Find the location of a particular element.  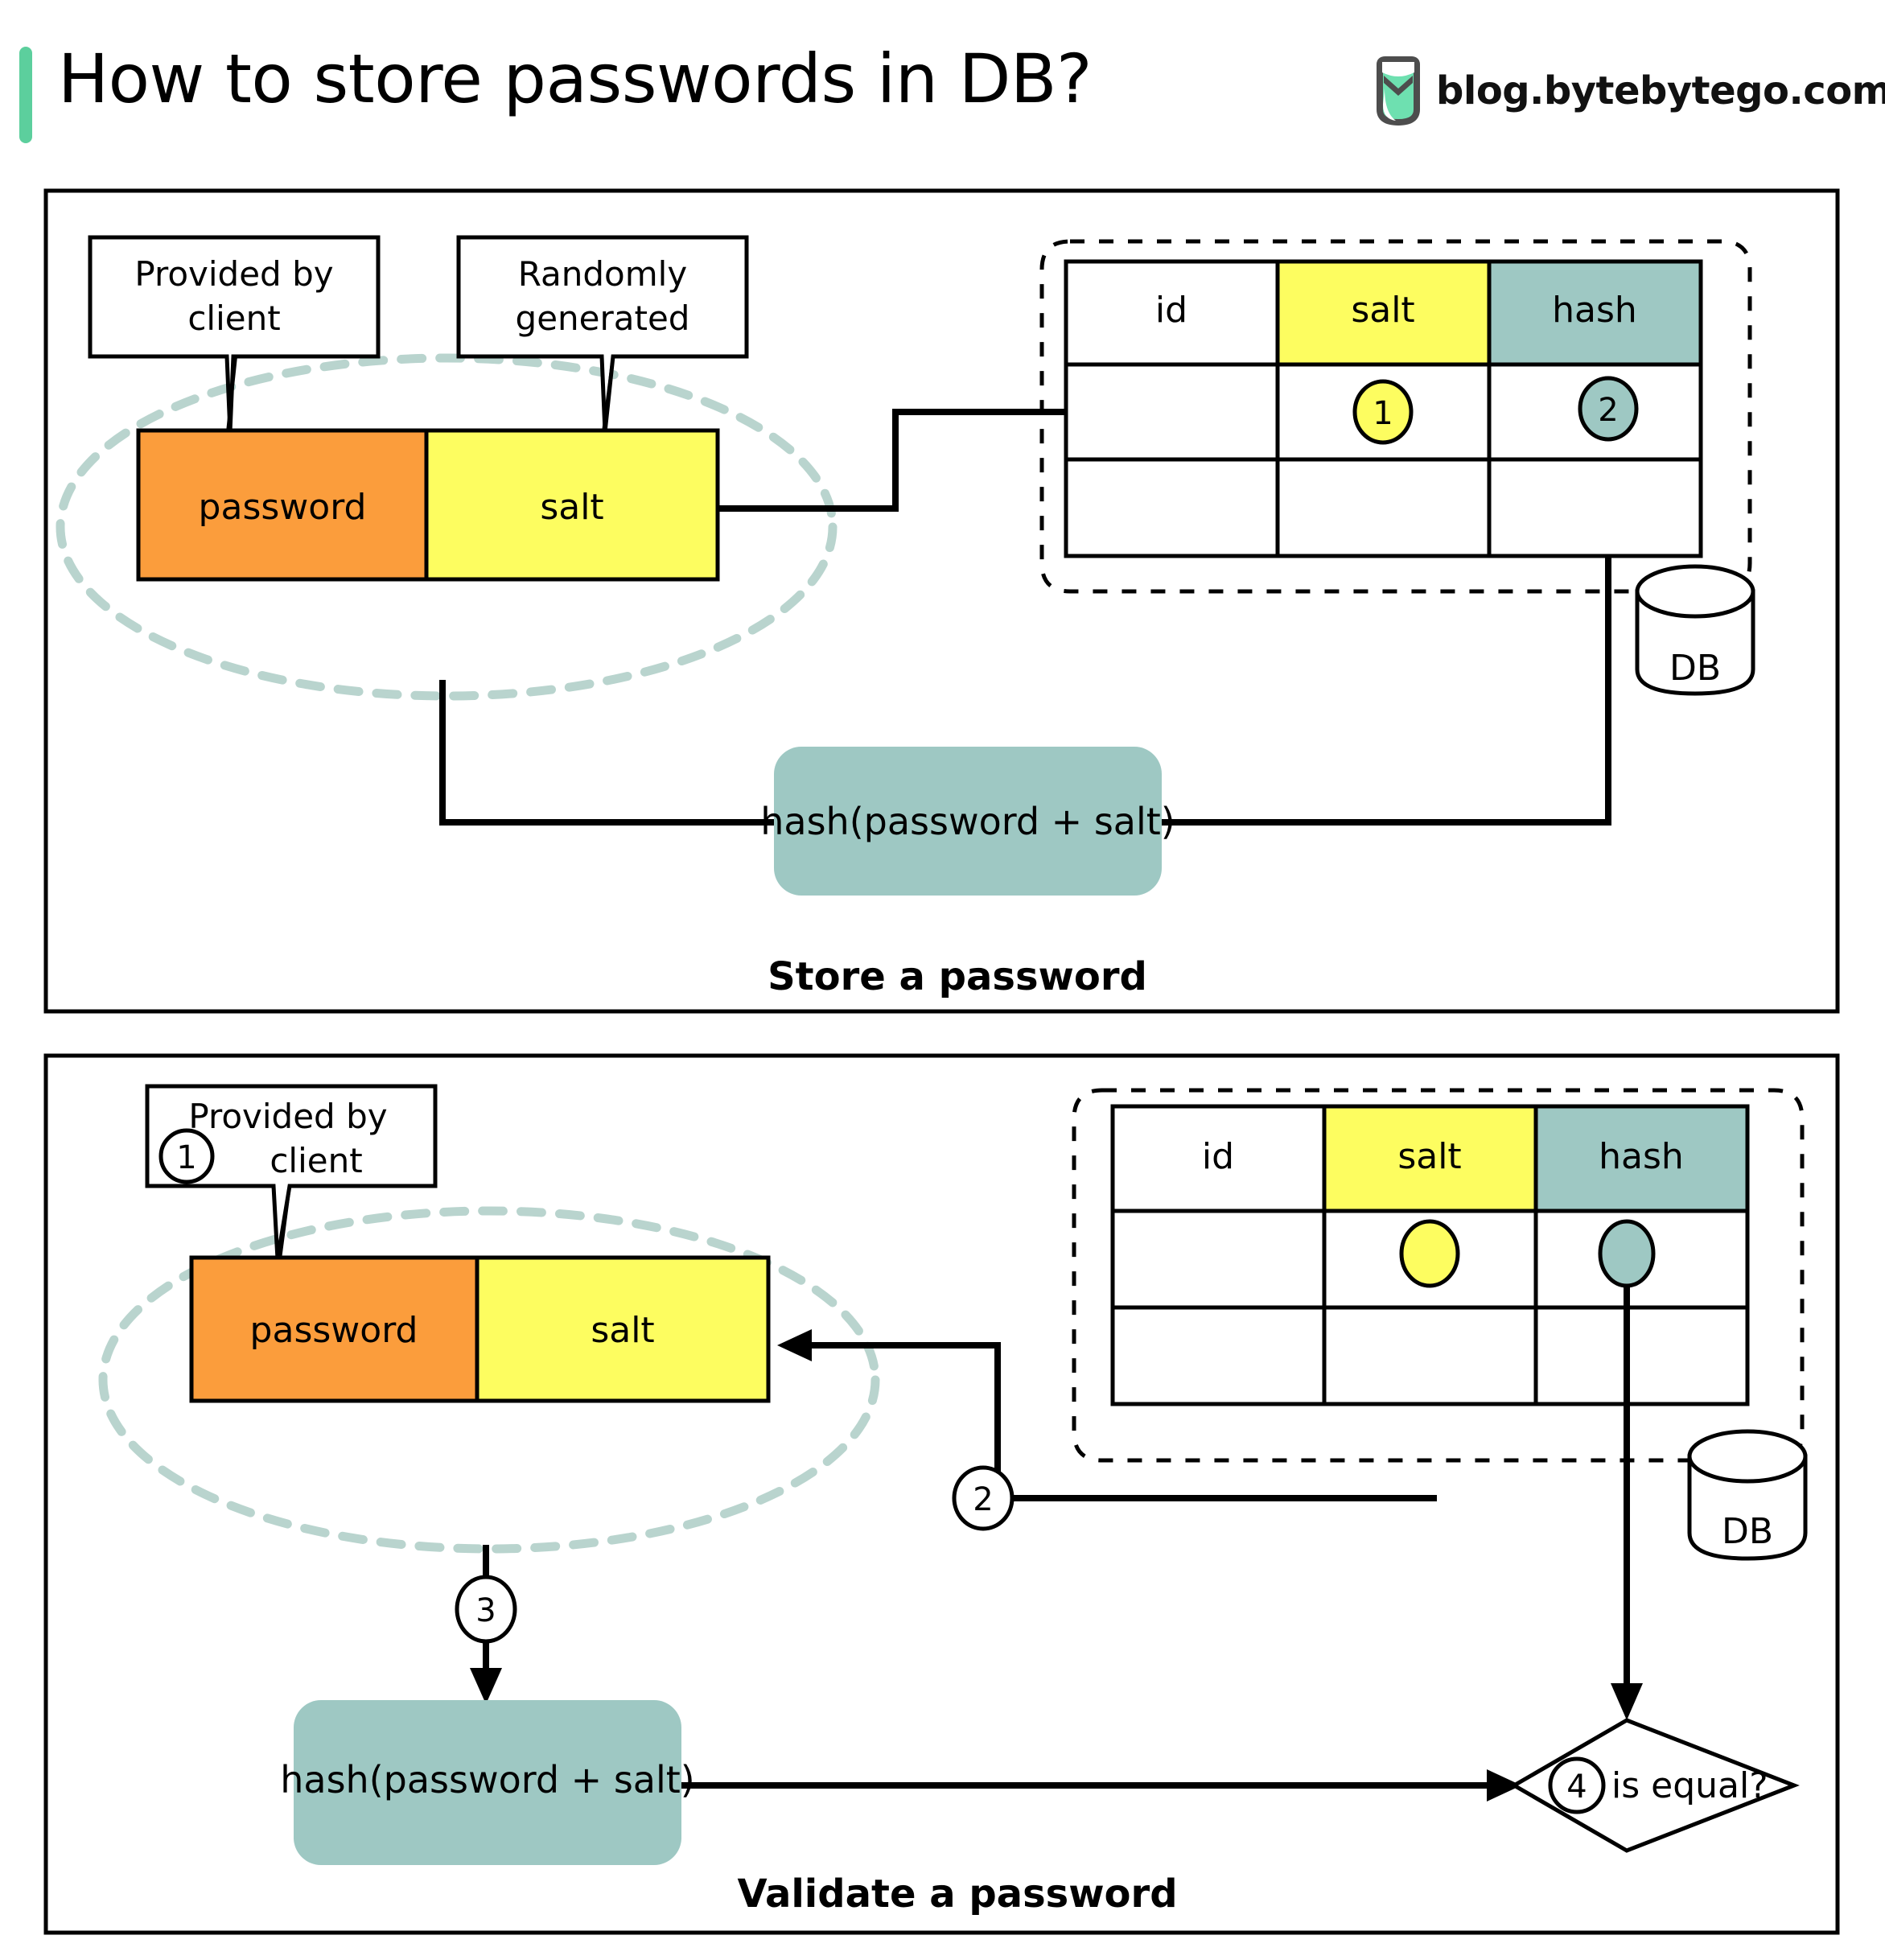

hash-node-store: hash(password + salt) is located at coordinates (967, 821).